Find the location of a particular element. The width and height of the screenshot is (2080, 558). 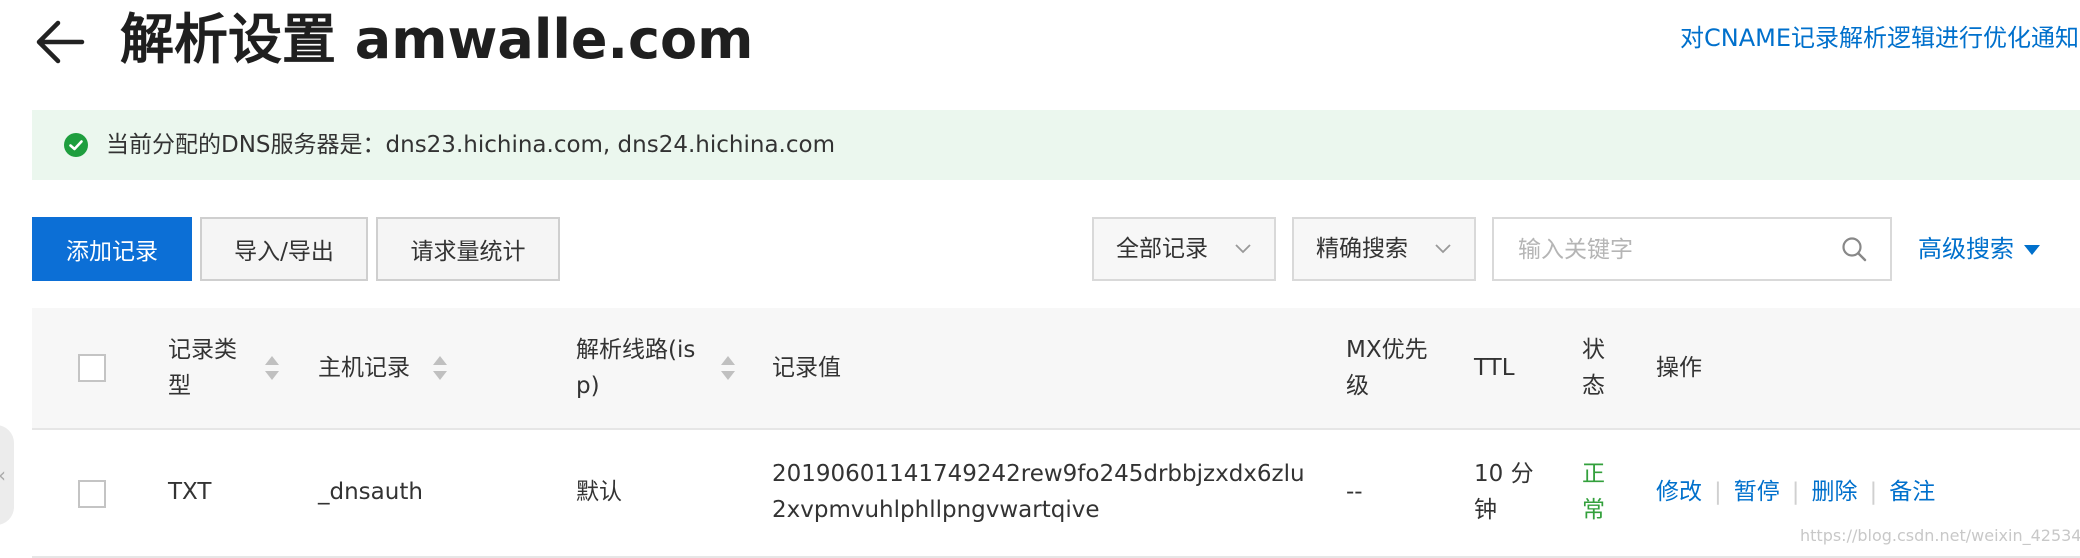

header-status: 状态 is located at coordinates (1593, 368).